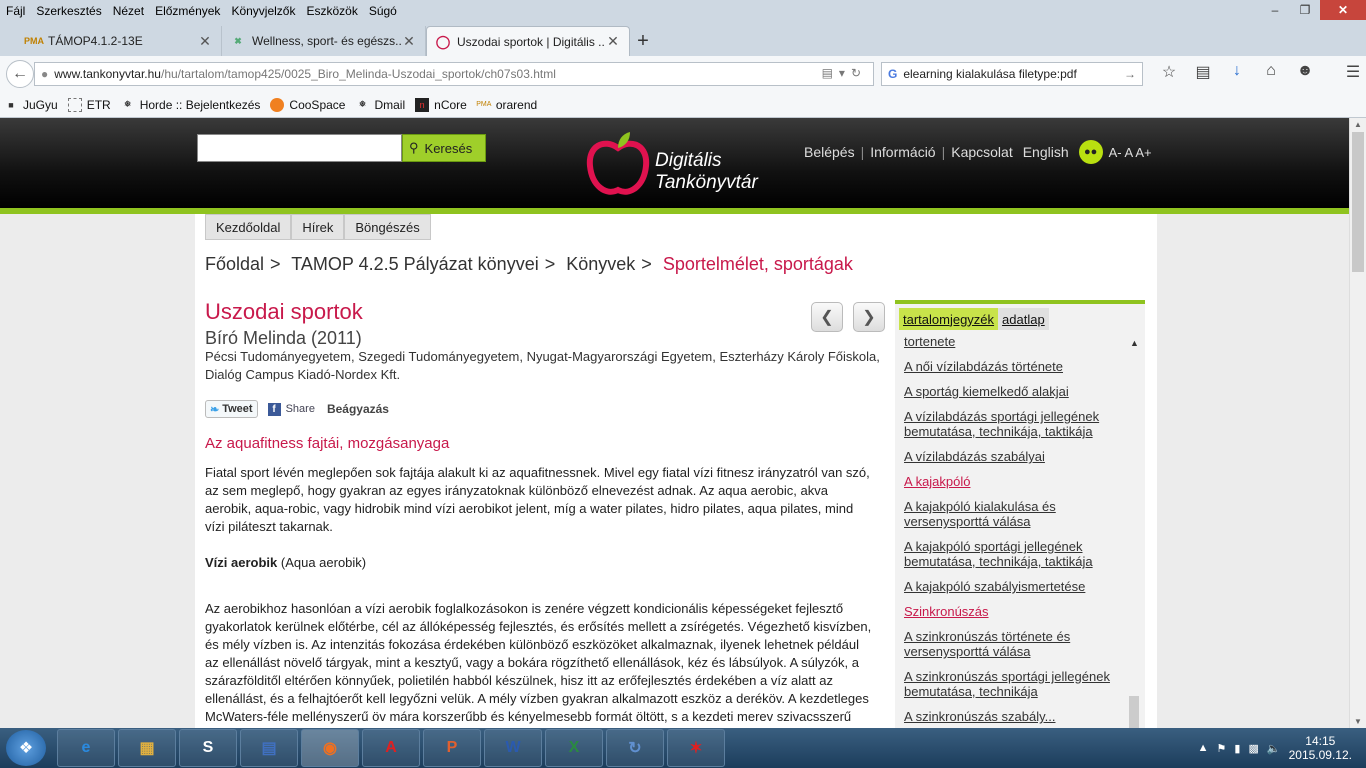  I want to click on paint-icon: ✶, so click(696, 748).